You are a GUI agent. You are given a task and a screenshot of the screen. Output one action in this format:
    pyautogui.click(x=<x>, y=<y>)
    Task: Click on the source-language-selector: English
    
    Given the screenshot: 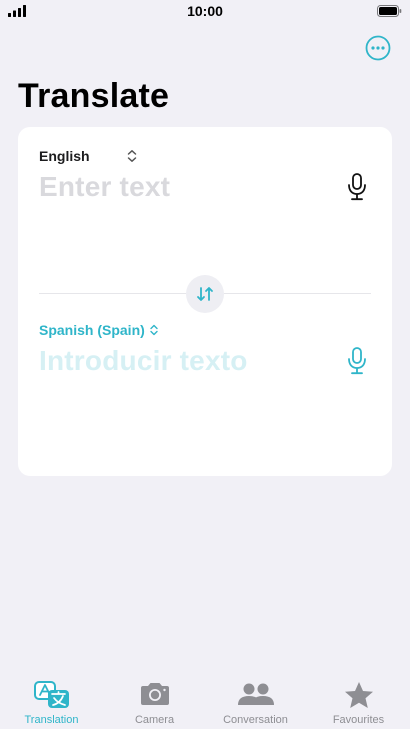 What is the action you would take?
    pyautogui.click(x=88, y=156)
    